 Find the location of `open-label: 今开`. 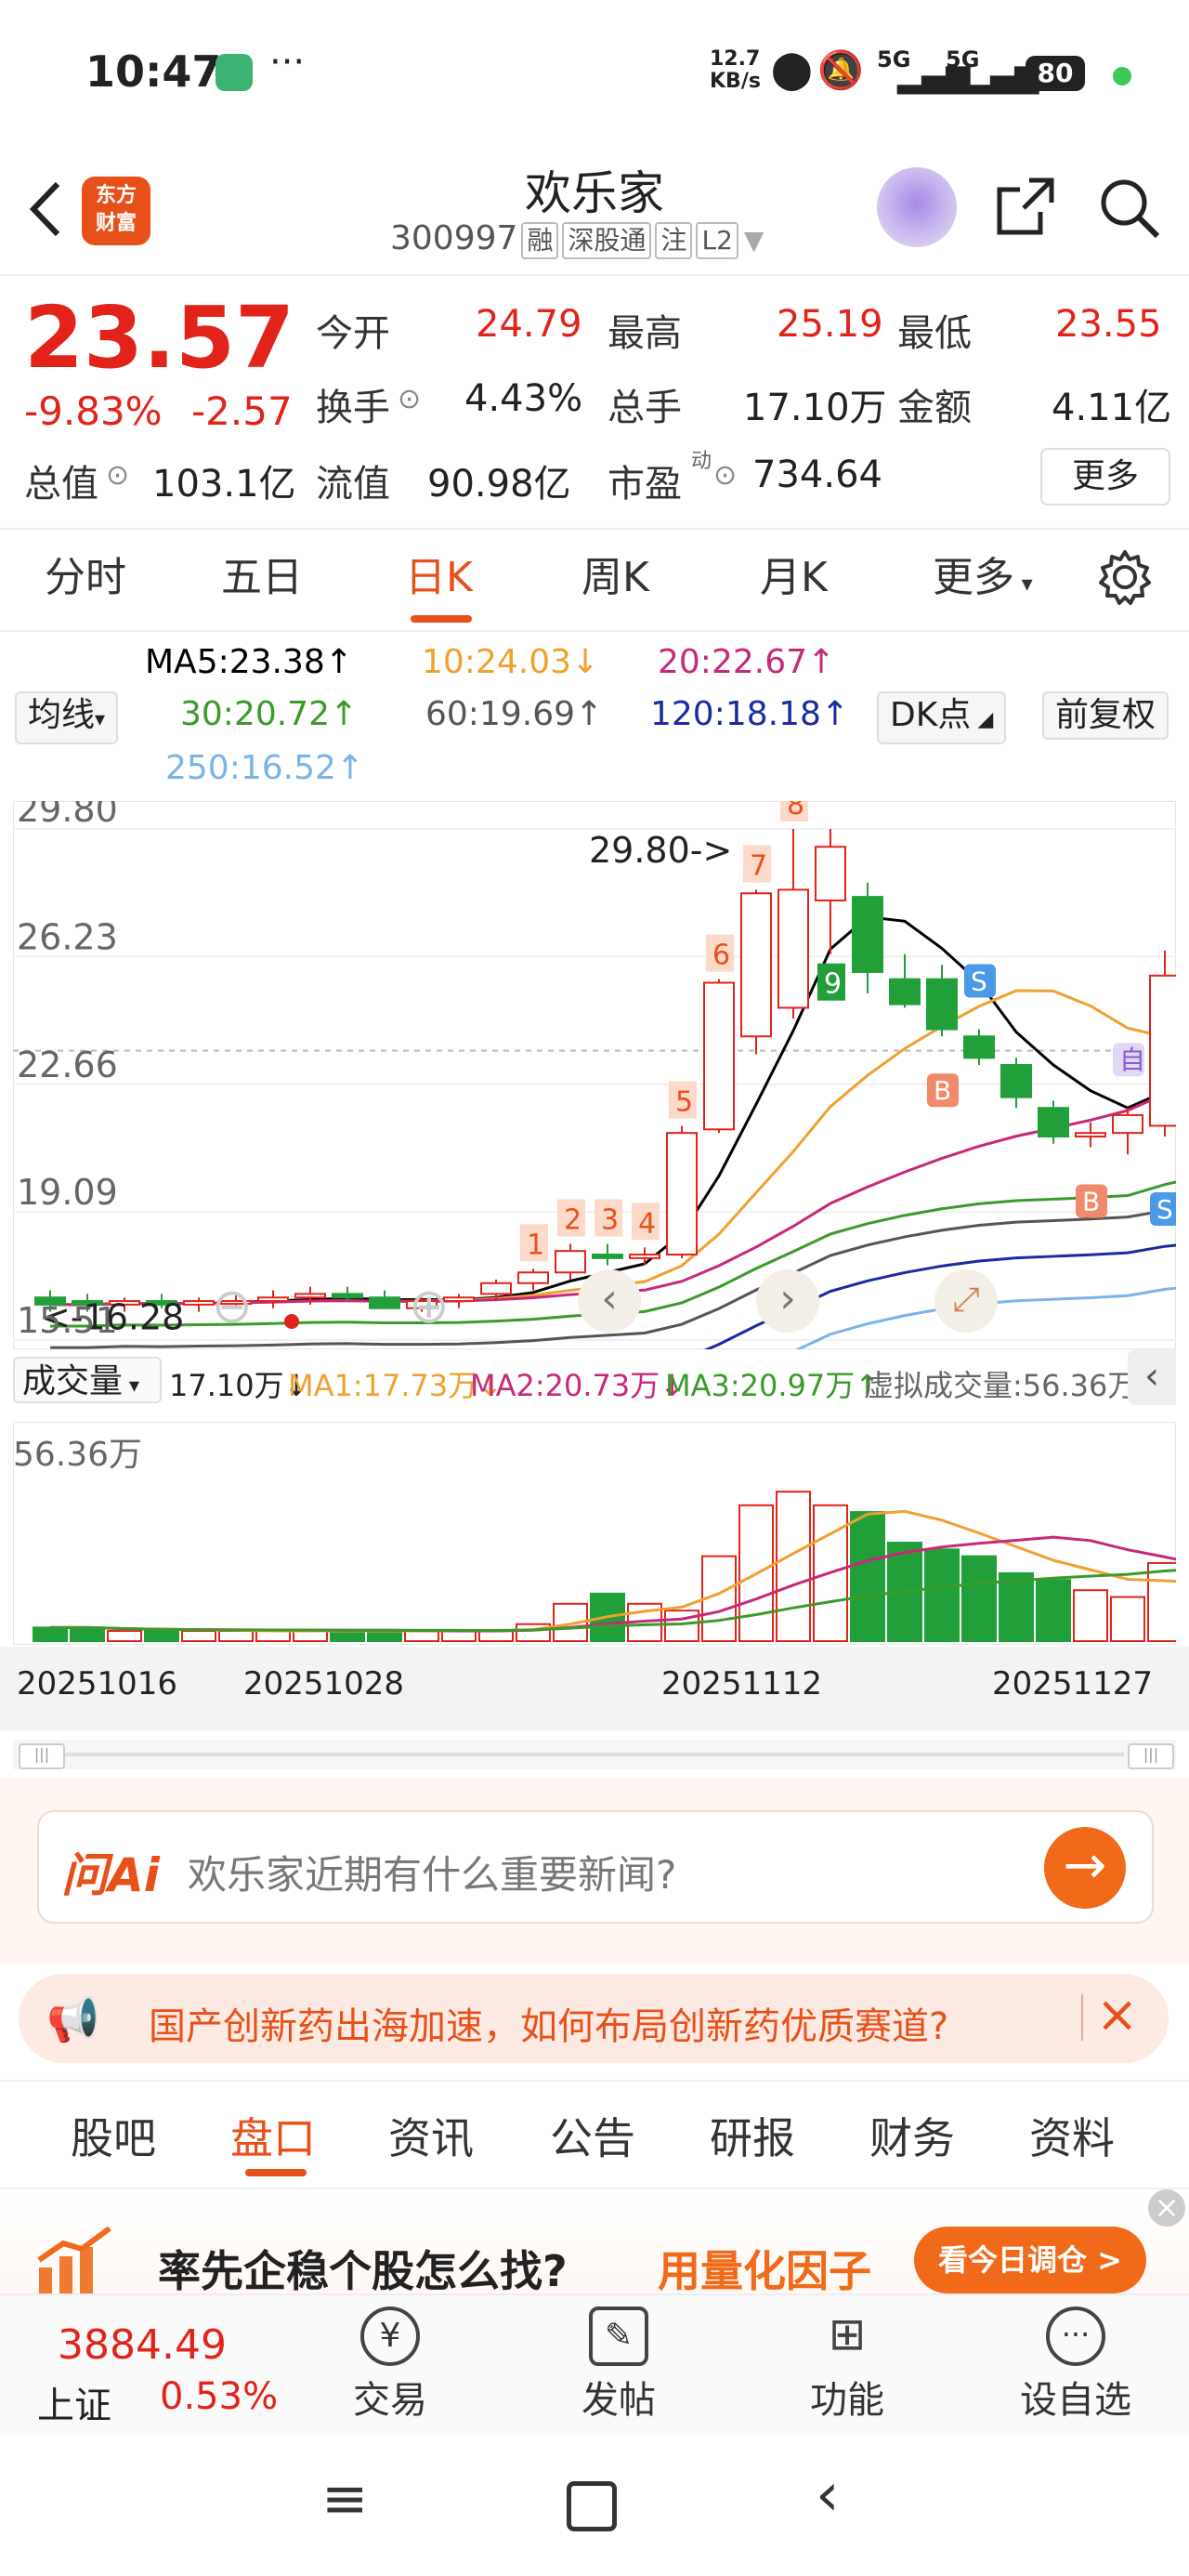

open-label: 今开 is located at coordinates (353, 333).